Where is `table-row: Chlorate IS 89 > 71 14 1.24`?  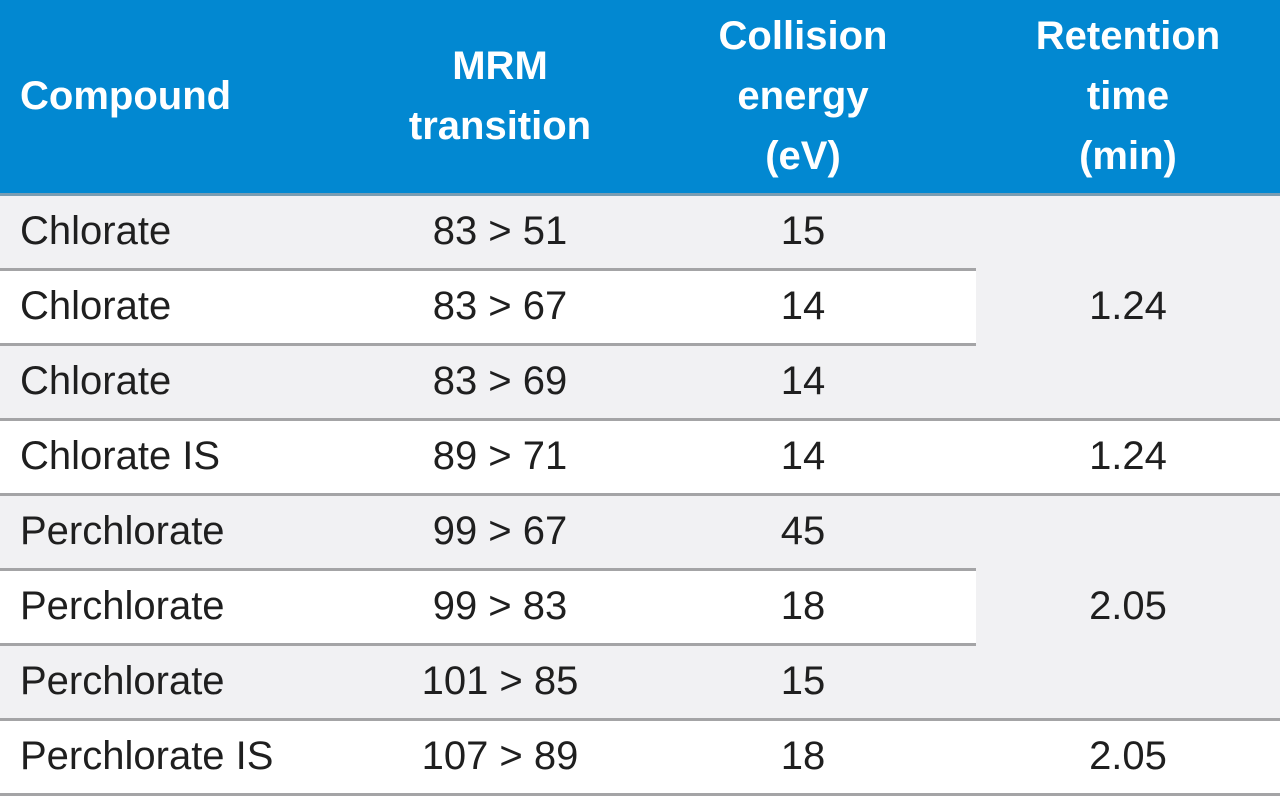
table-row: Chlorate IS 89 > 71 14 1.24 is located at coordinates (640, 457).